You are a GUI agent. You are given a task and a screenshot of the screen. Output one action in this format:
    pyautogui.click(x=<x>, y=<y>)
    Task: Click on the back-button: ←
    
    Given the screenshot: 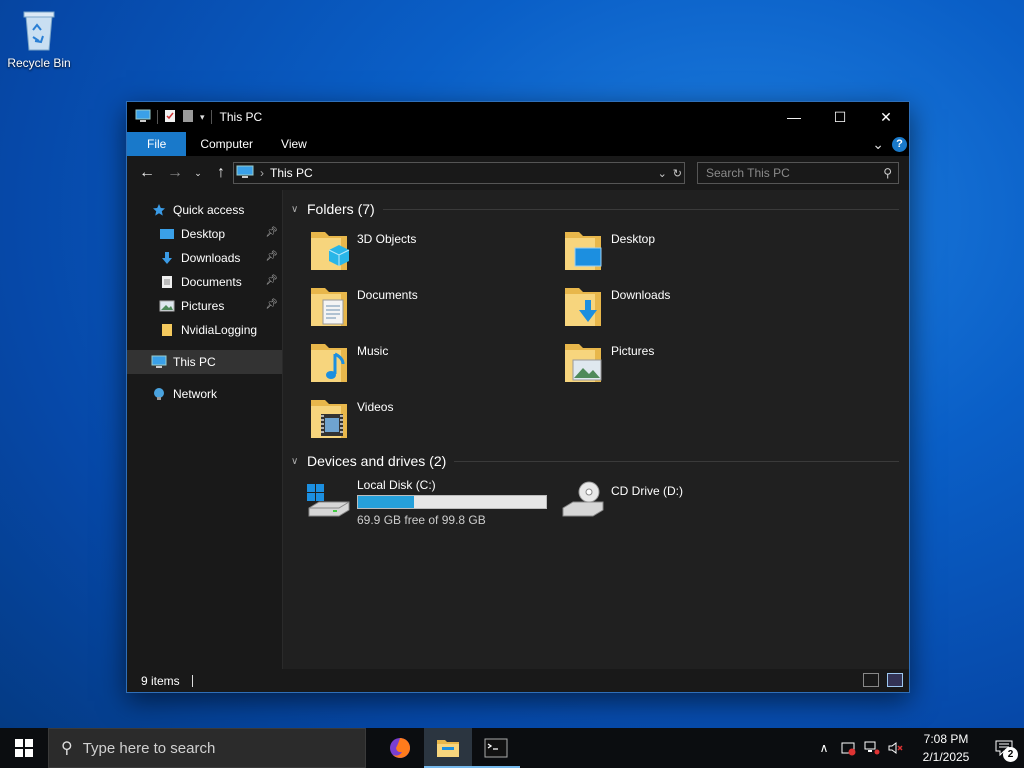 What is the action you would take?
    pyautogui.click(x=147, y=173)
    